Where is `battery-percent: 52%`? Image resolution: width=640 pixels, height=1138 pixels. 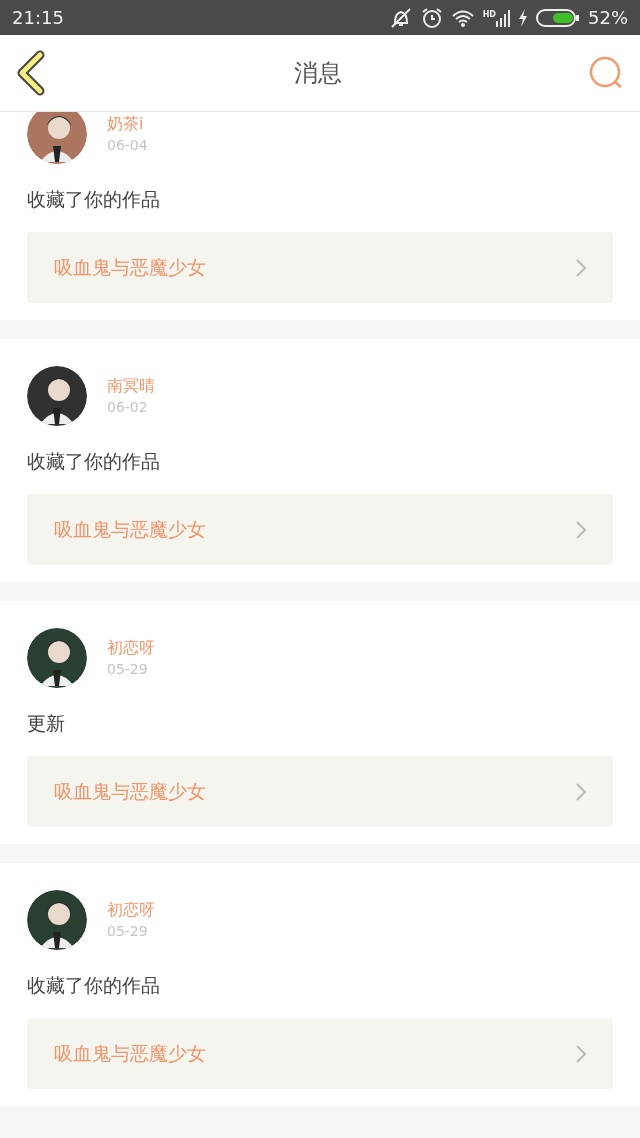
battery-percent: 52% is located at coordinates (608, 18).